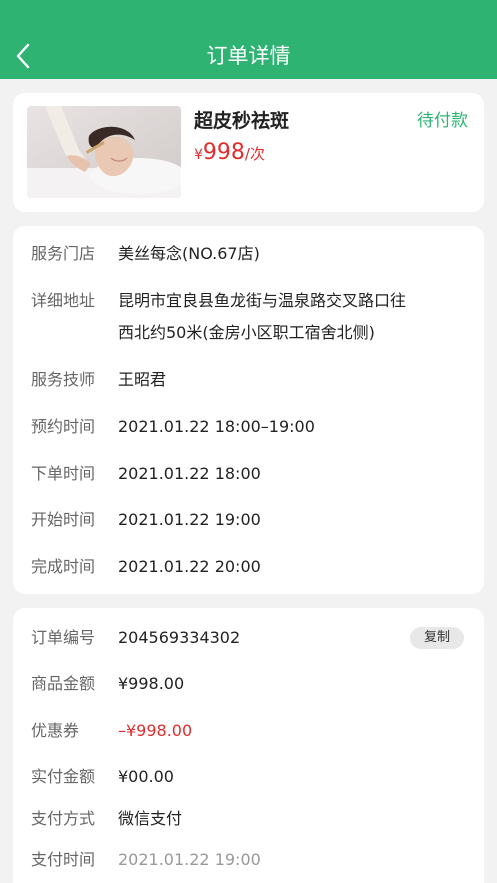  Describe the element at coordinates (142, 379) in the screenshot. I see `technician-name: 王昭君` at that location.